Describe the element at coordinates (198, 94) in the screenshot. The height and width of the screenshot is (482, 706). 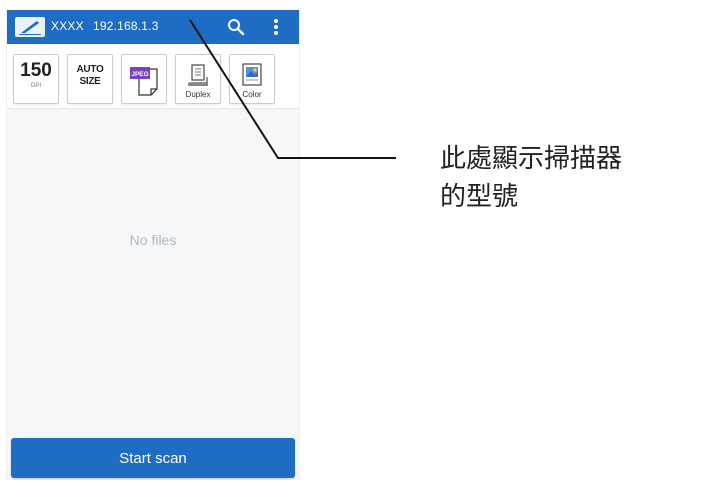
I see `duplex-label: Duplex` at that location.